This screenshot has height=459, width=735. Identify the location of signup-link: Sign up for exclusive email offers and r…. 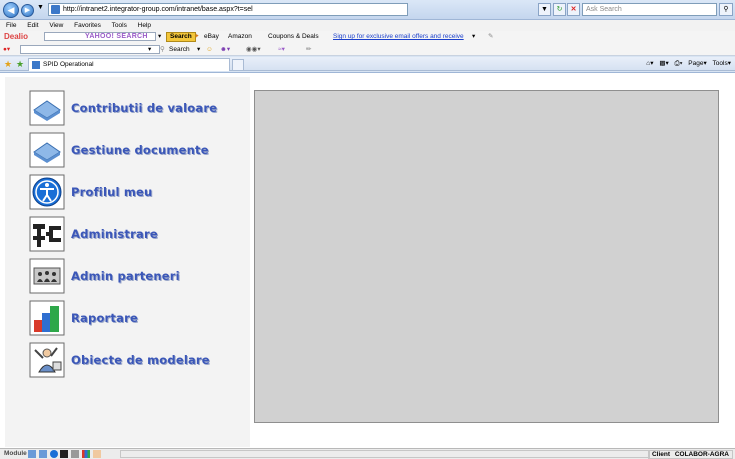
(398, 37).